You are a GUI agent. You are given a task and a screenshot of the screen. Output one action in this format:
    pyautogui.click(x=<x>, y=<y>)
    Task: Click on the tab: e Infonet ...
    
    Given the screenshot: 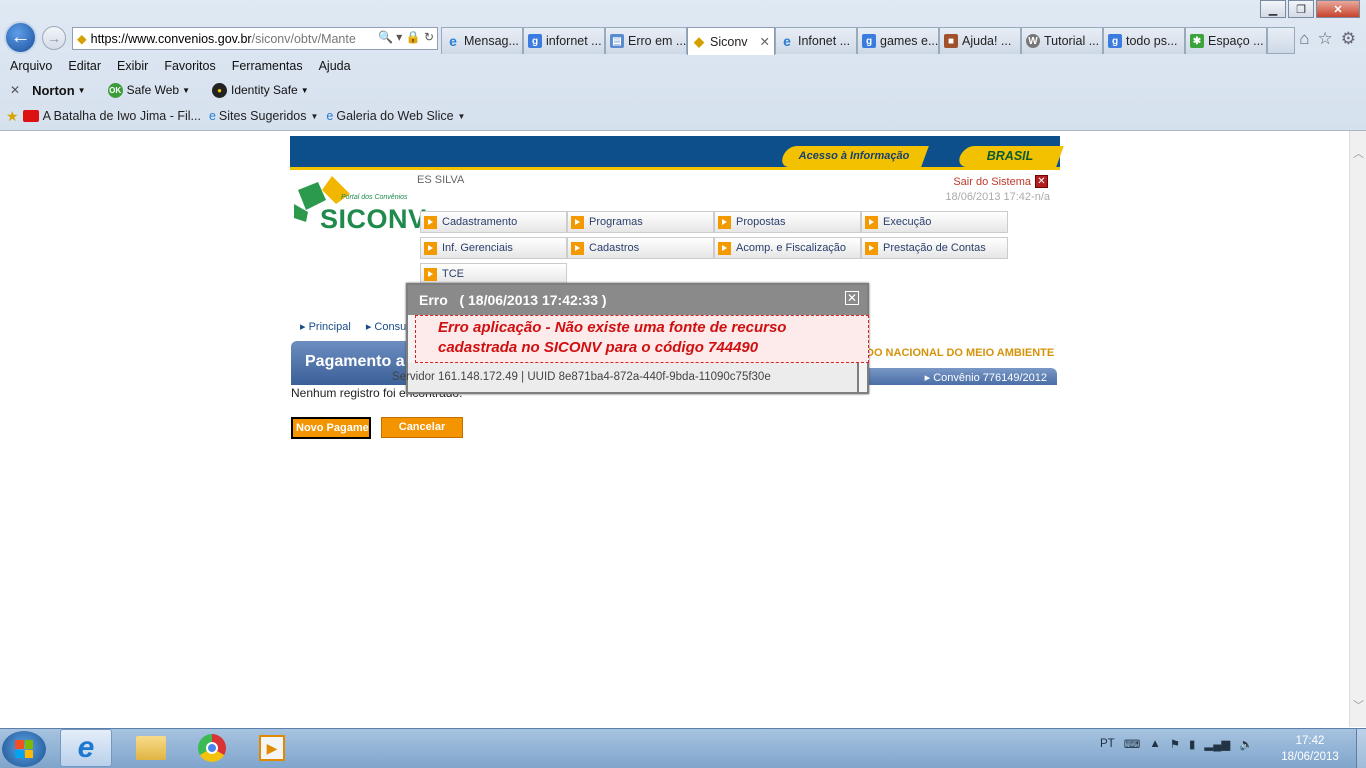 What is the action you would take?
    pyautogui.click(x=816, y=40)
    